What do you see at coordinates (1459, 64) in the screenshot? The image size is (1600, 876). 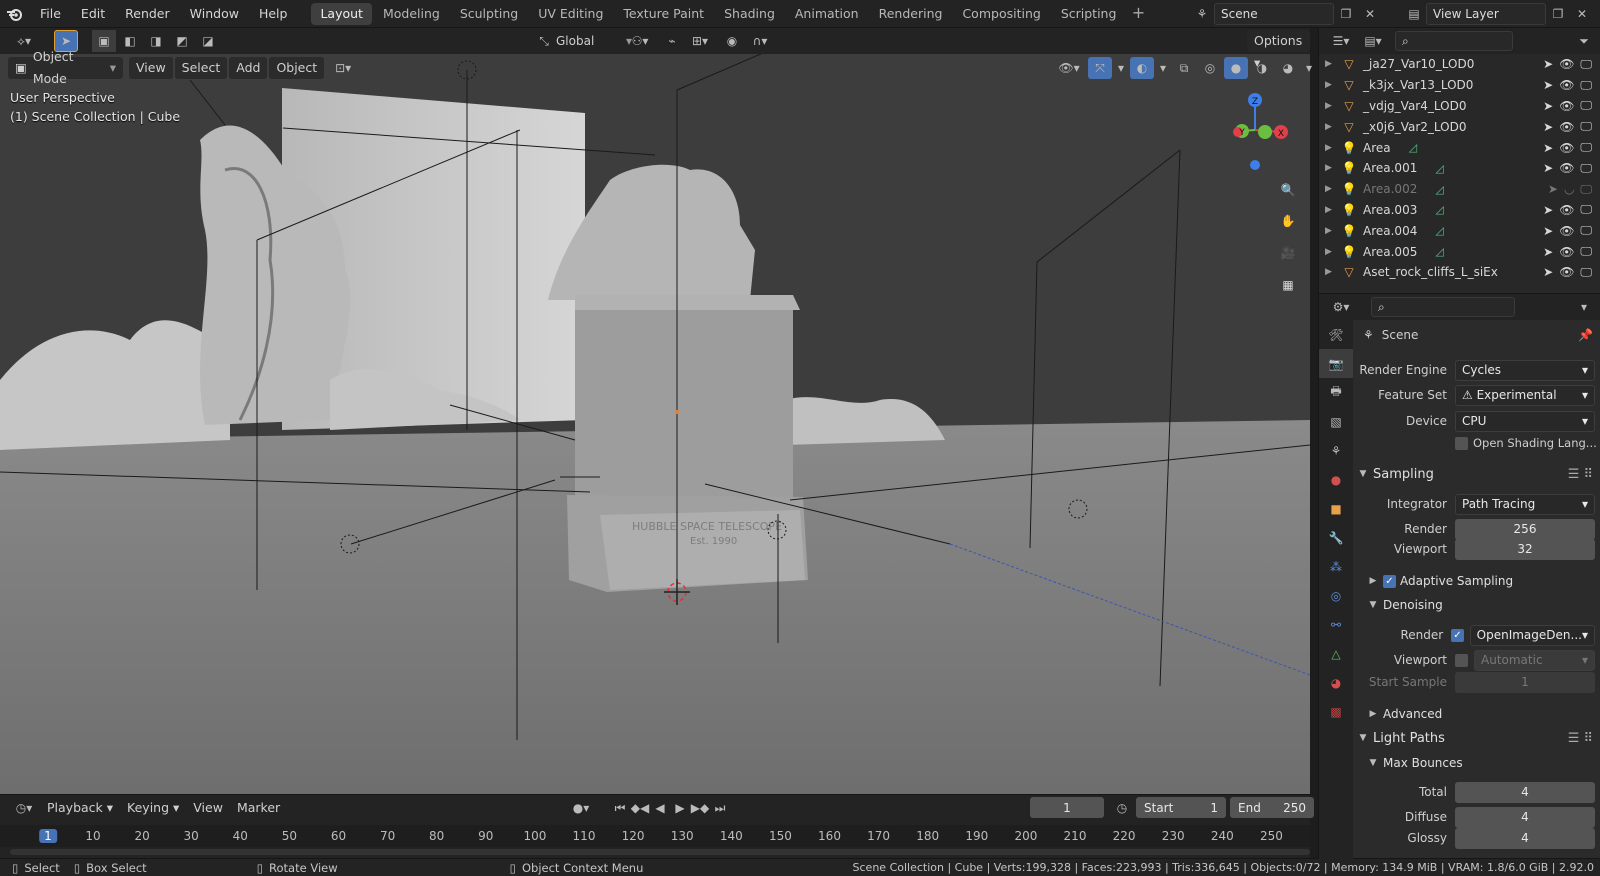 I see `outliner-item: ▶ ▽ _ja27_Var10_LOD0 ➤ 👁 🖵` at bounding box center [1459, 64].